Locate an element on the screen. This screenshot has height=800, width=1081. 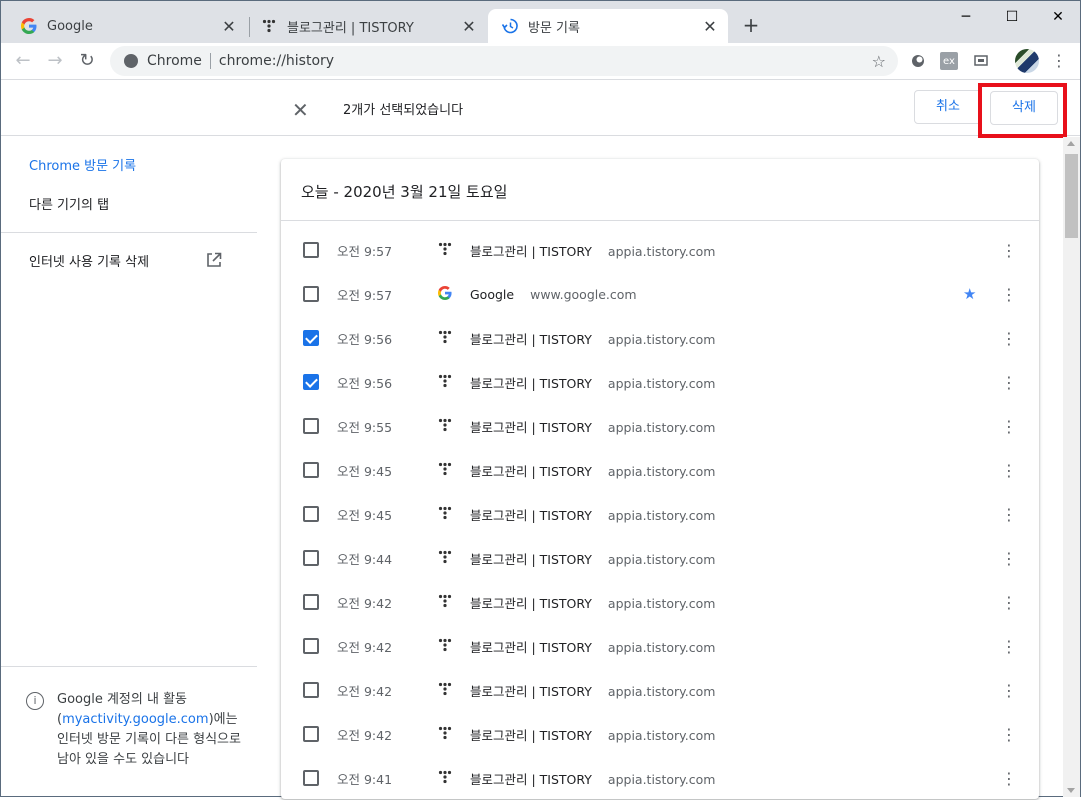
row-title-link: Google www.google.com is located at coordinates (553, 294).